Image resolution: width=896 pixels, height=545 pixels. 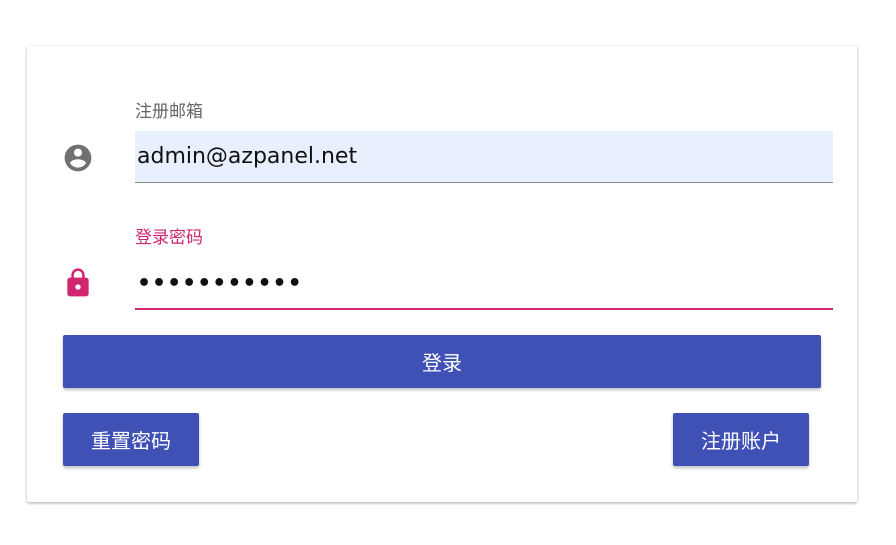 What do you see at coordinates (484, 284) in the screenshot?
I see `password-input` at bounding box center [484, 284].